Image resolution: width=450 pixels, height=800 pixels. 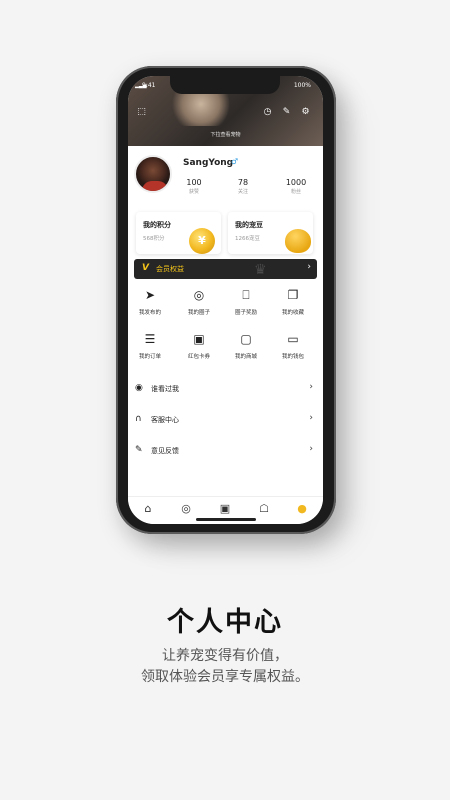 I want to click on phone-notch, so click(x=225, y=85).